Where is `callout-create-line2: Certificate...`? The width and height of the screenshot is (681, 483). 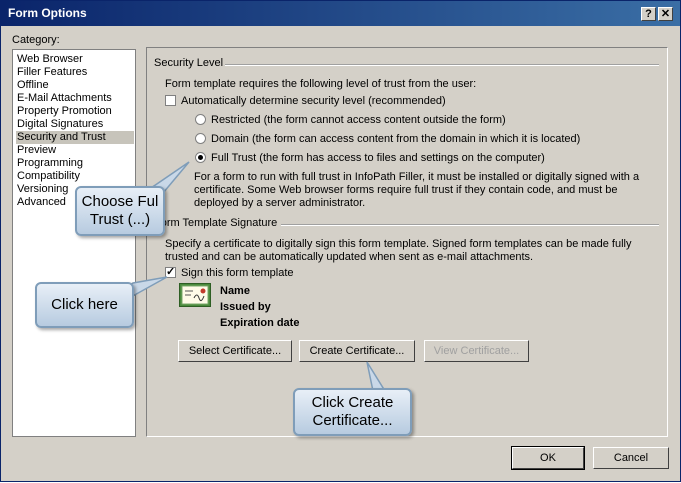 callout-create-line2: Certificate... is located at coordinates (352, 420).